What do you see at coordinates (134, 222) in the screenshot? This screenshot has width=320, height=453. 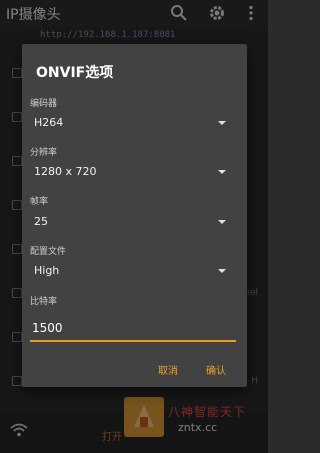 I see `framerate-select: 25` at bounding box center [134, 222].